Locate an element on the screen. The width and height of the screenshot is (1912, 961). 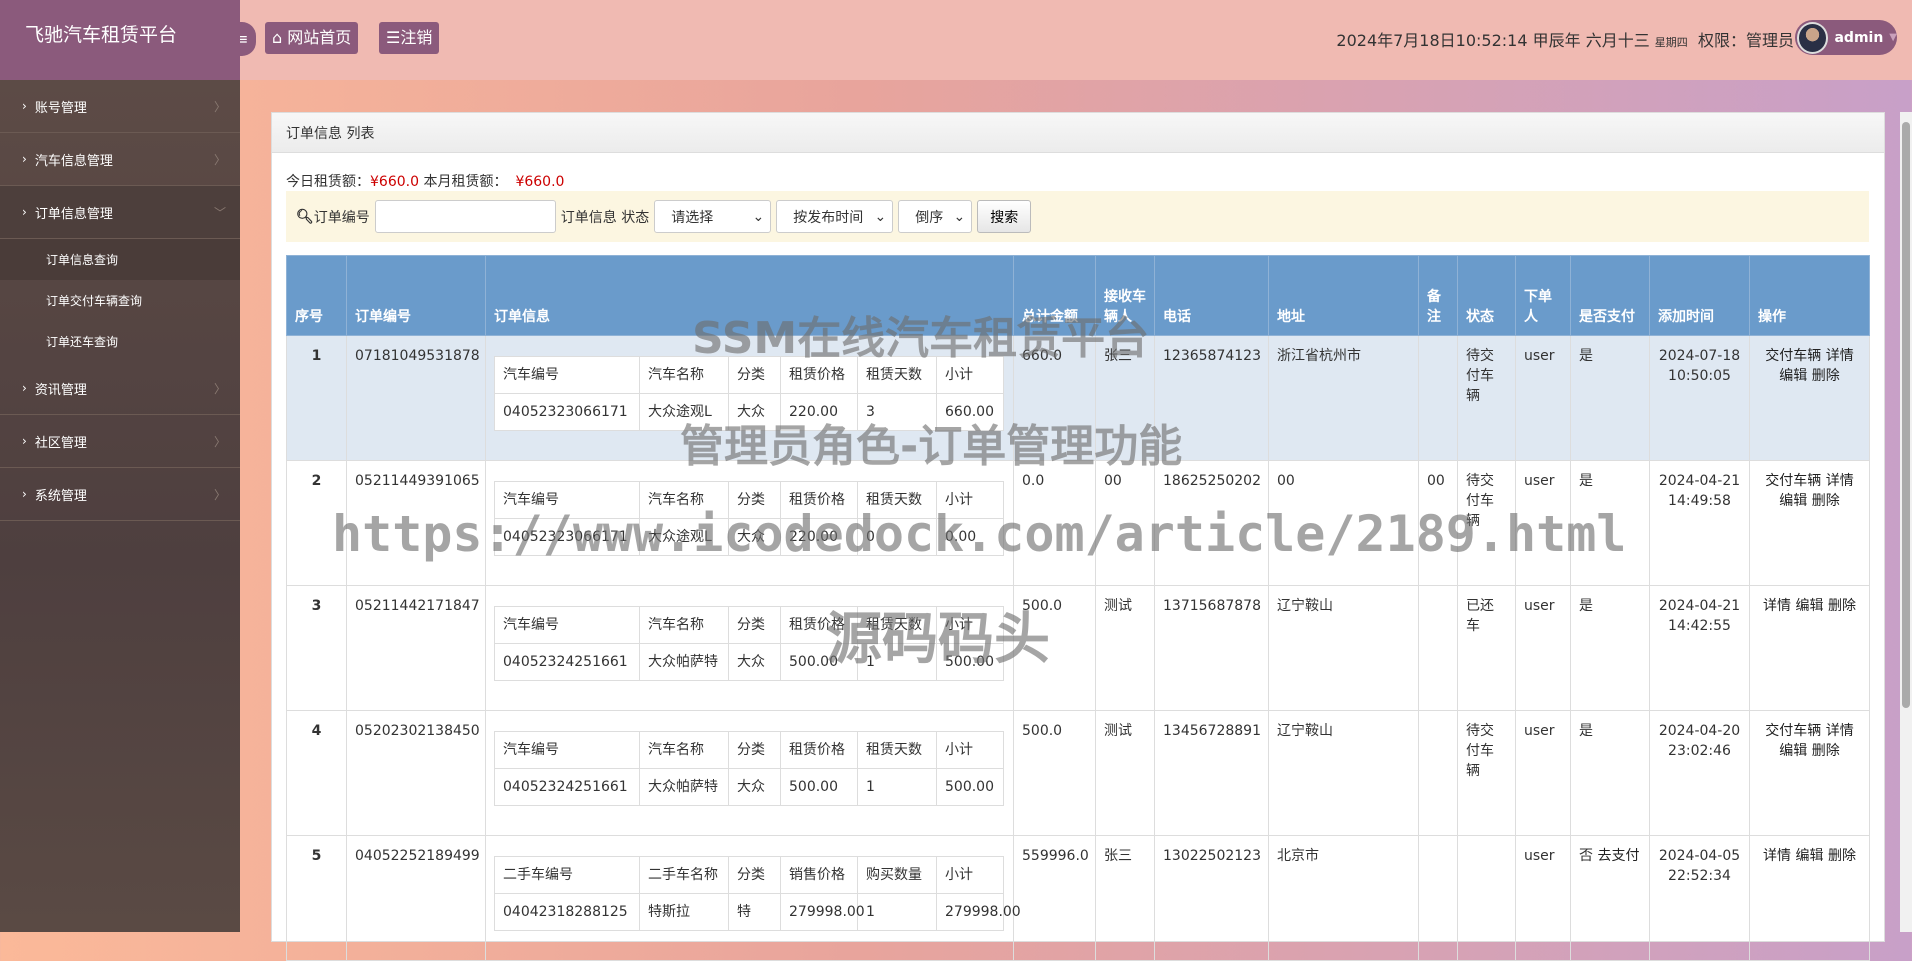
sidebar-subitem: 订单信息查询 is located at coordinates (120, 259).